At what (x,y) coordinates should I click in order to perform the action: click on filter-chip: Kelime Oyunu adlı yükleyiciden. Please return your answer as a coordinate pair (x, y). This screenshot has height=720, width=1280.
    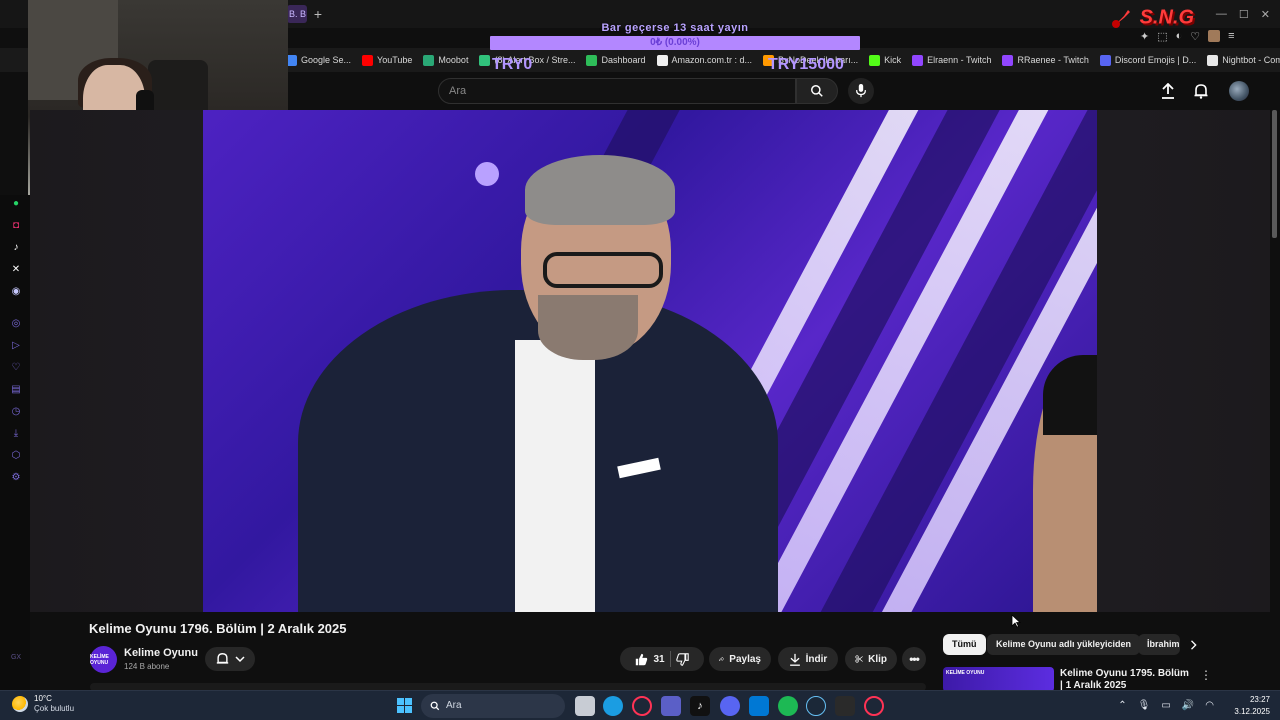
    Looking at the image, I should click on (1064, 644).